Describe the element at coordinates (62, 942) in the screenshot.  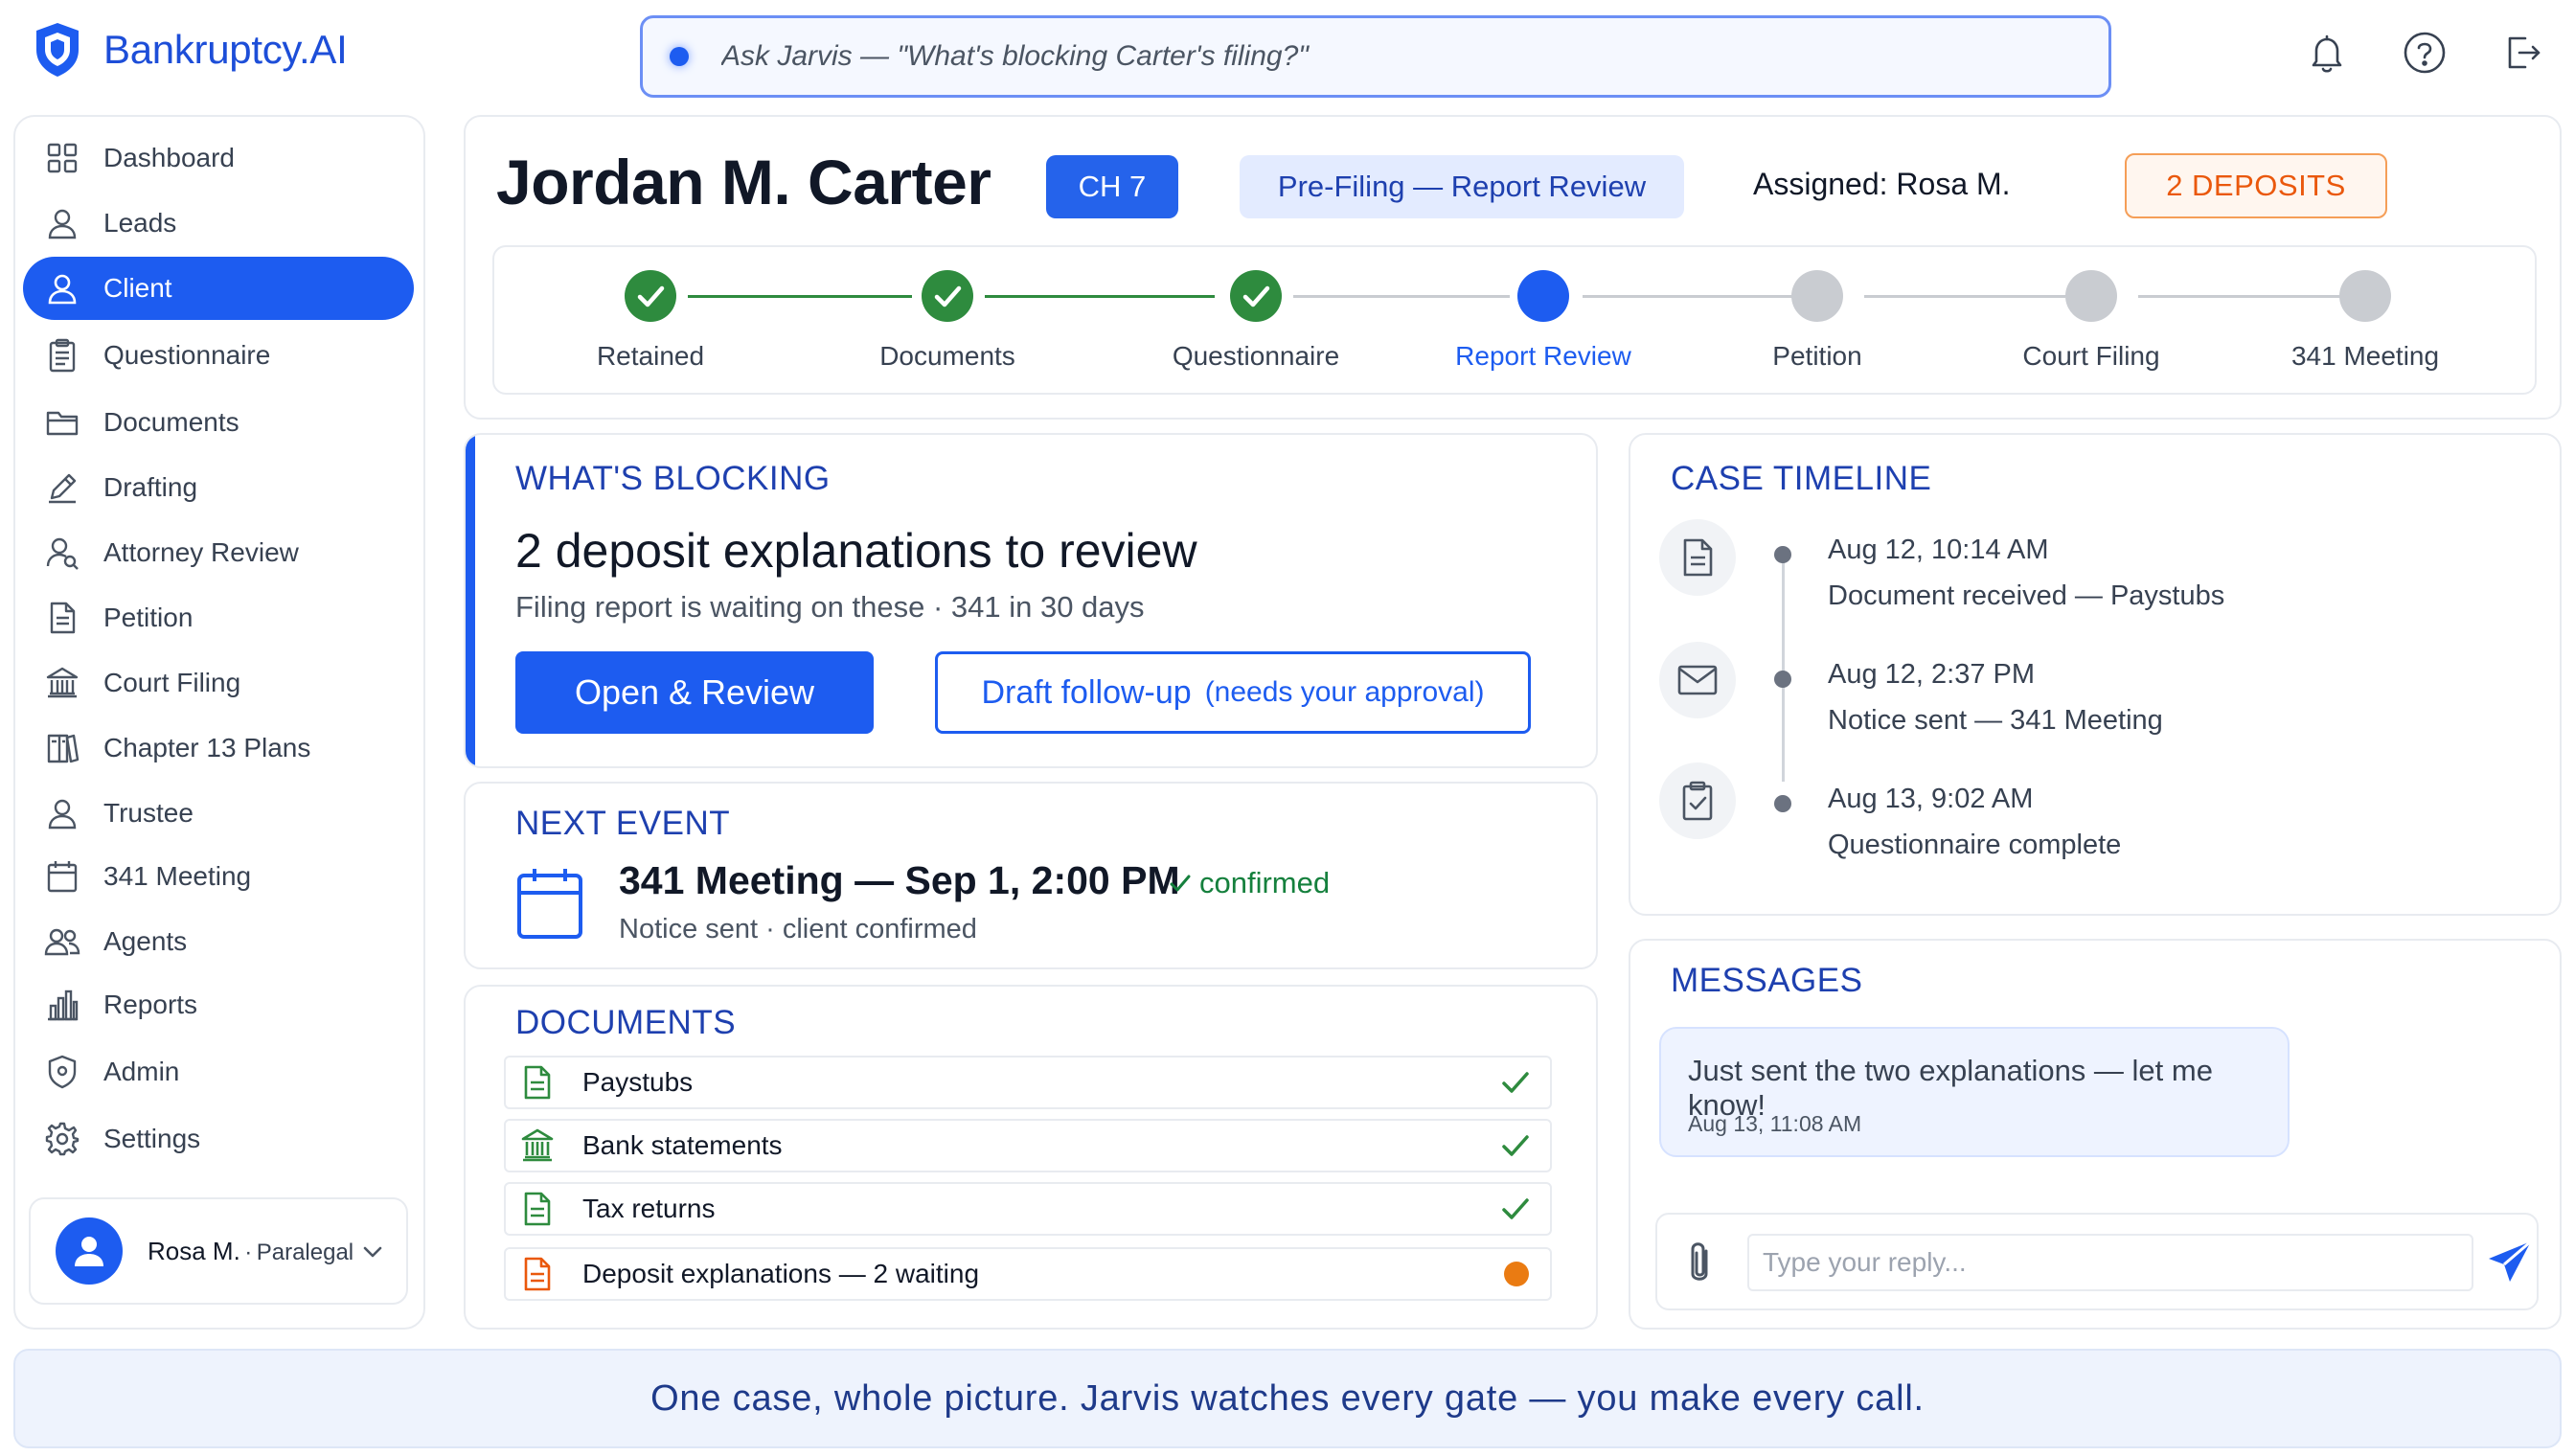
I see `people-icon` at that location.